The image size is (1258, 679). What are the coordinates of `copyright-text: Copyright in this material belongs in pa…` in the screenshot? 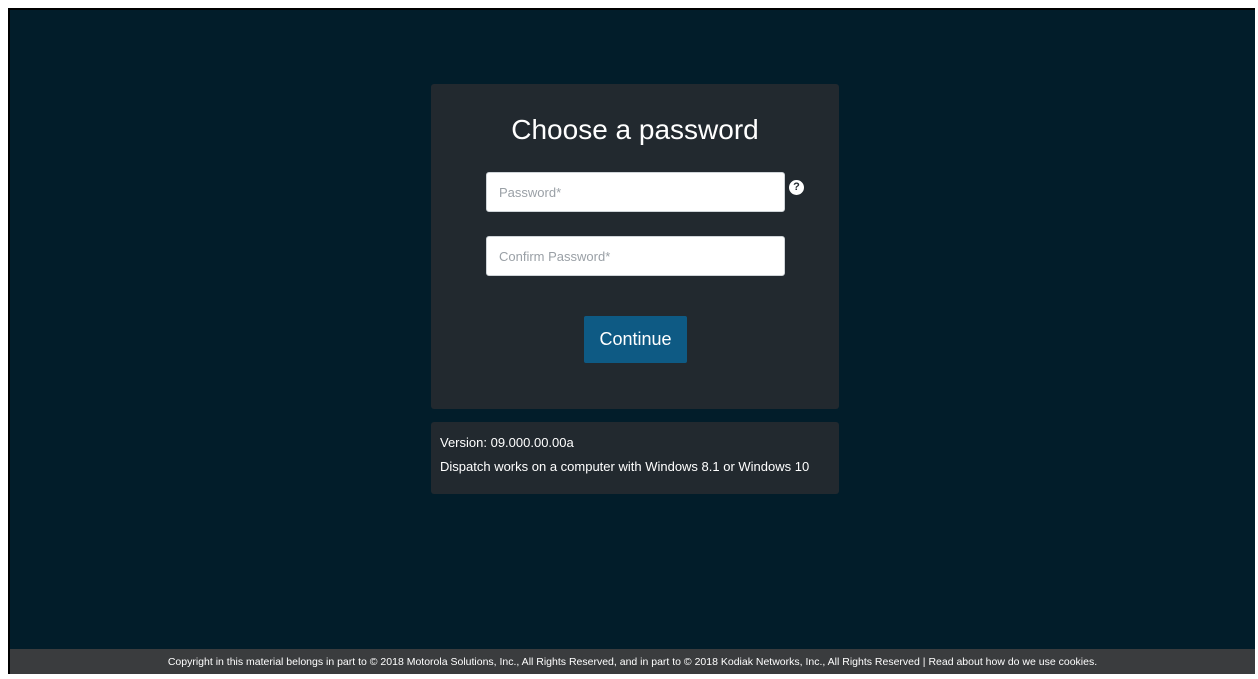 It's located at (548, 662).